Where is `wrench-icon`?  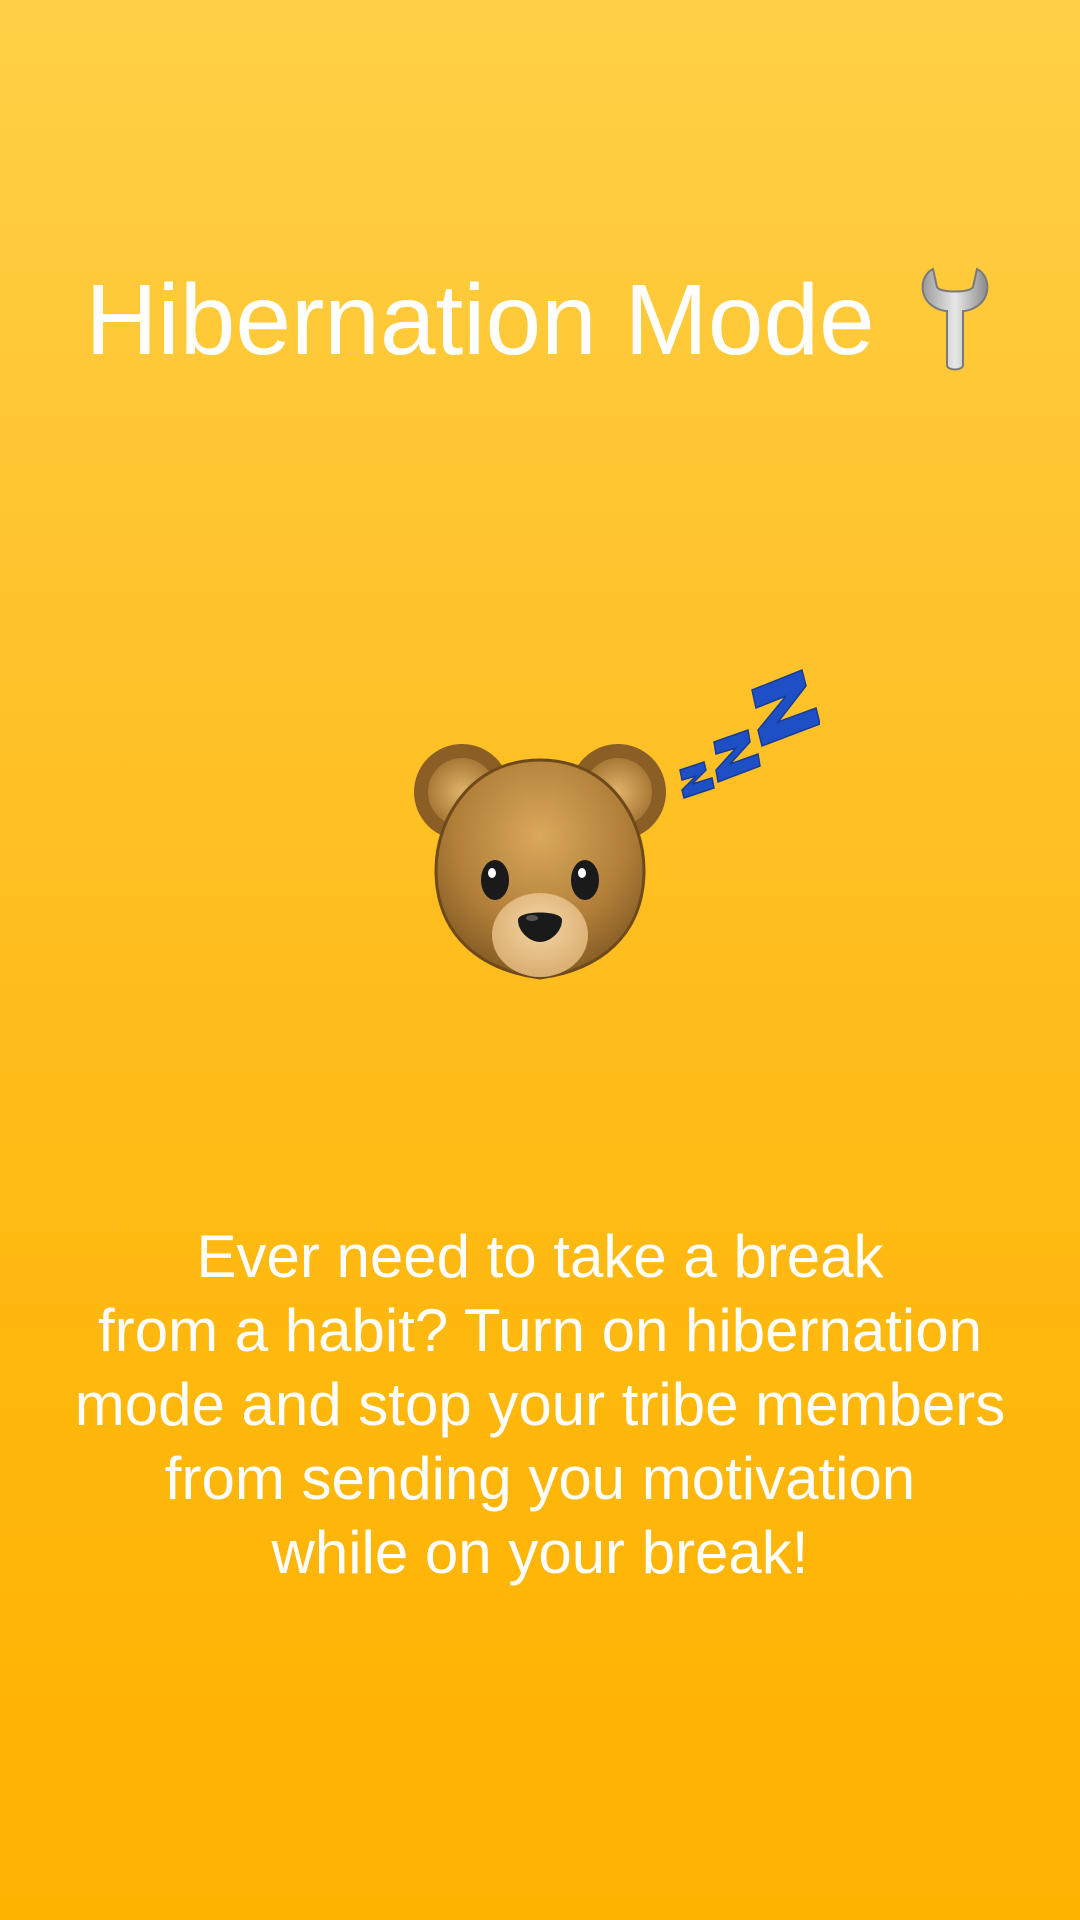 wrench-icon is located at coordinates (954, 319).